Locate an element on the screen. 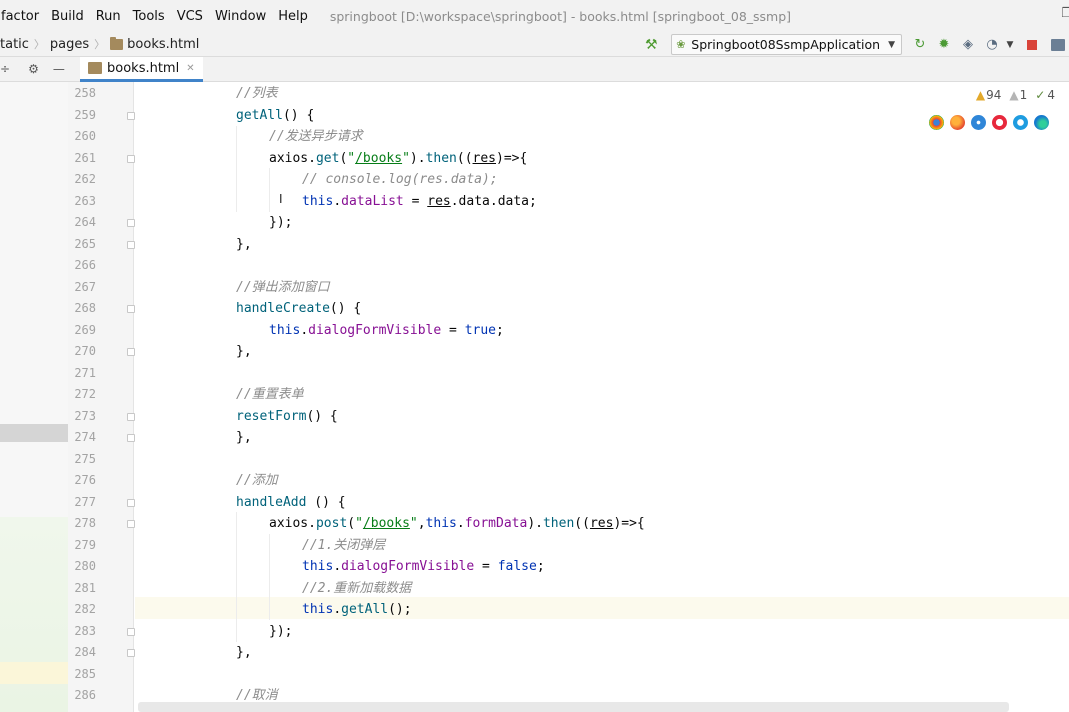  line-number: 265 is located at coordinates (85, 243).